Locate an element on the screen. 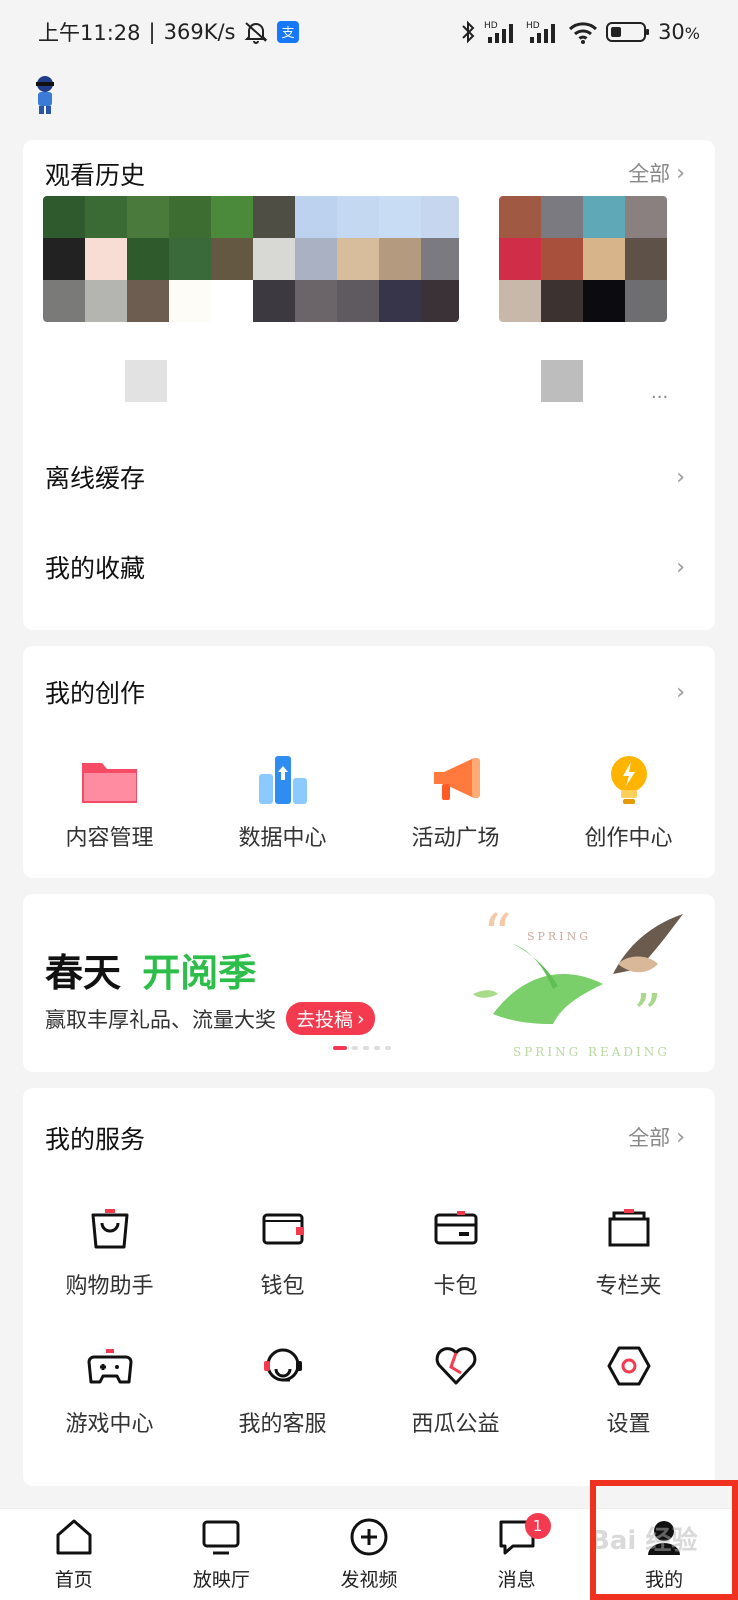 This screenshot has height=1600, width=738. service-item-customer-service: 我的客服 is located at coordinates (282, 1388).